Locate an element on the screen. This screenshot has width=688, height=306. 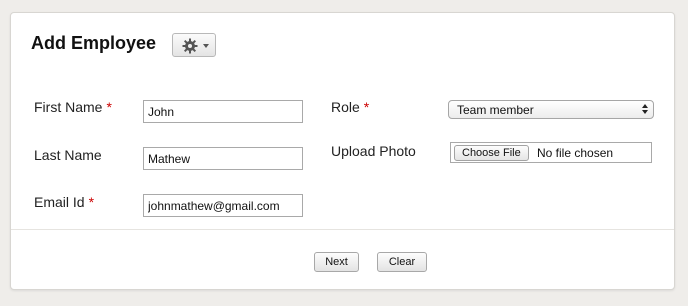
settings-menu-button is located at coordinates (194, 45).